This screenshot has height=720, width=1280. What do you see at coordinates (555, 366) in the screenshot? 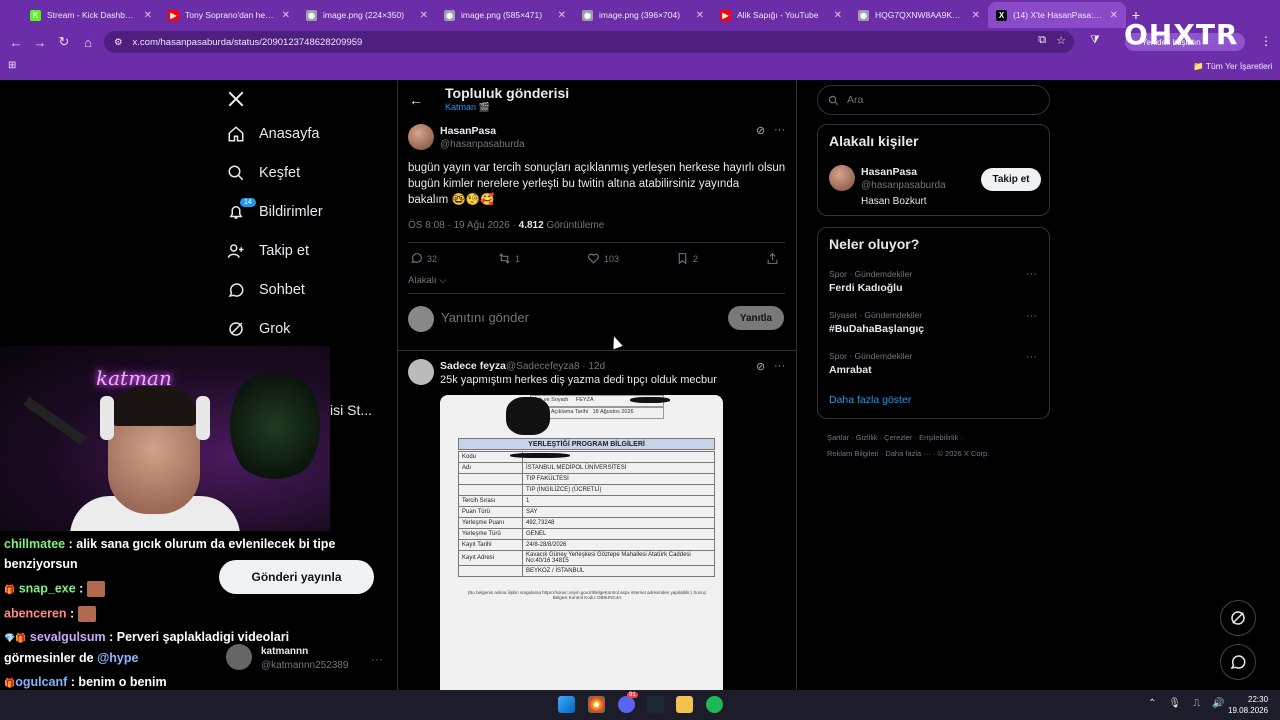
I see `reply-author-handle: @Sadecefeyza8 · 12d` at bounding box center [555, 366].